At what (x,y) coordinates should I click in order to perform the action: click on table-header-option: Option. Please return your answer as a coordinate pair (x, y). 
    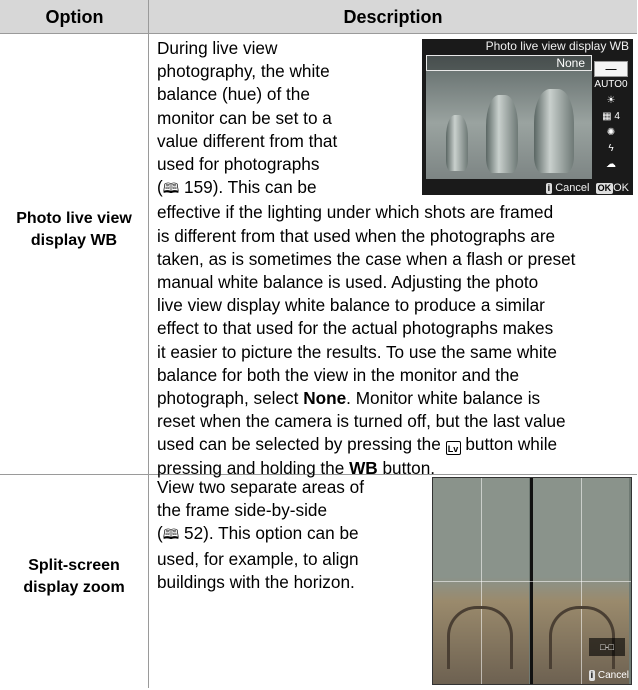
    Looking at the image, I should click on (74, 17).